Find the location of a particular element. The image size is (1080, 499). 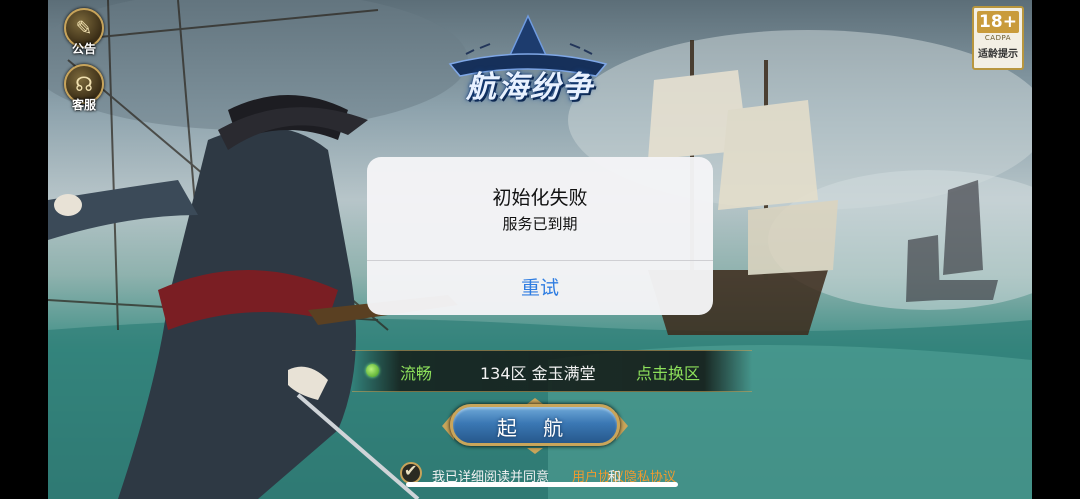

agreement-checkbox: ✔ is located at coordinates (411, 472).